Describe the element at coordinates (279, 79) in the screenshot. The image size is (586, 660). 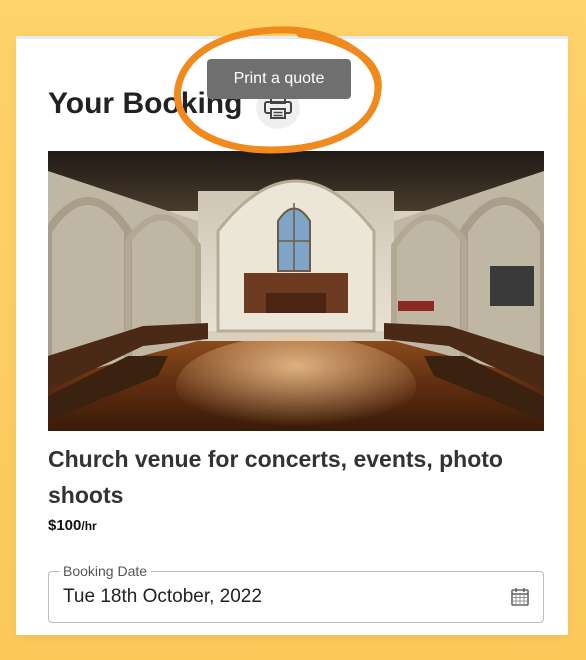
I see `print-quote-tooltip: Print a quote` at that location.